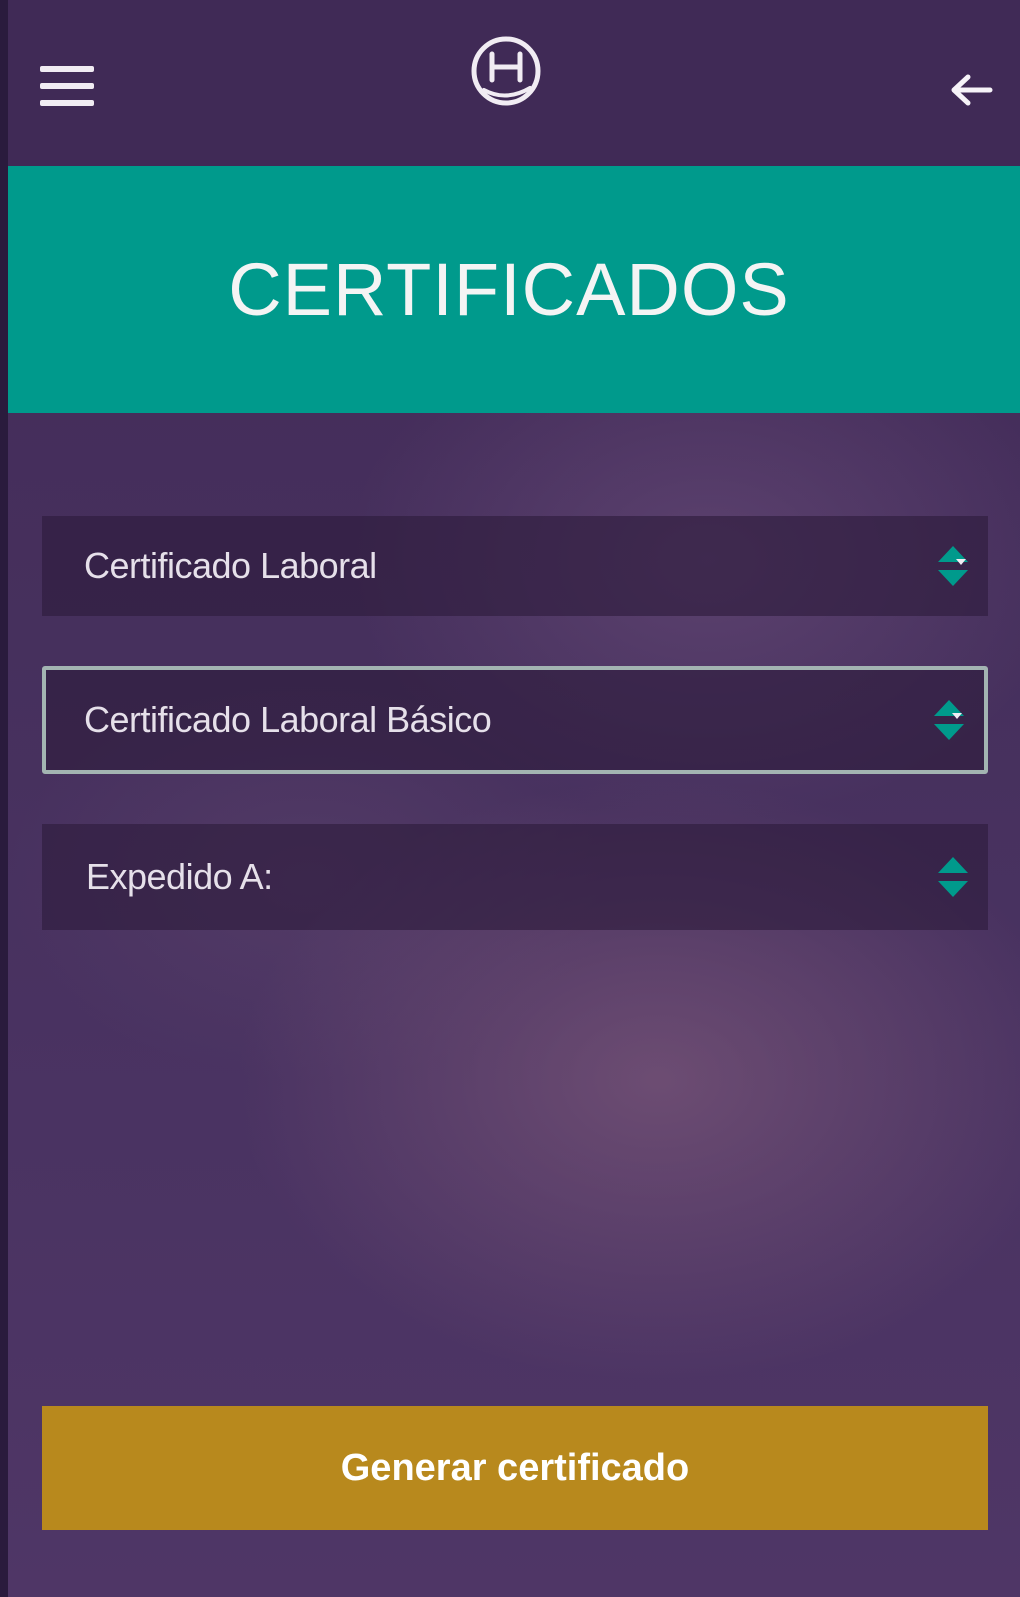 Image resolution: width=1020 pixels, height=1597 pixels. Describe the element at coordinates (515, 1468) in the screenshot. I see `generate-certificate-button: Generar certificado` at that location.